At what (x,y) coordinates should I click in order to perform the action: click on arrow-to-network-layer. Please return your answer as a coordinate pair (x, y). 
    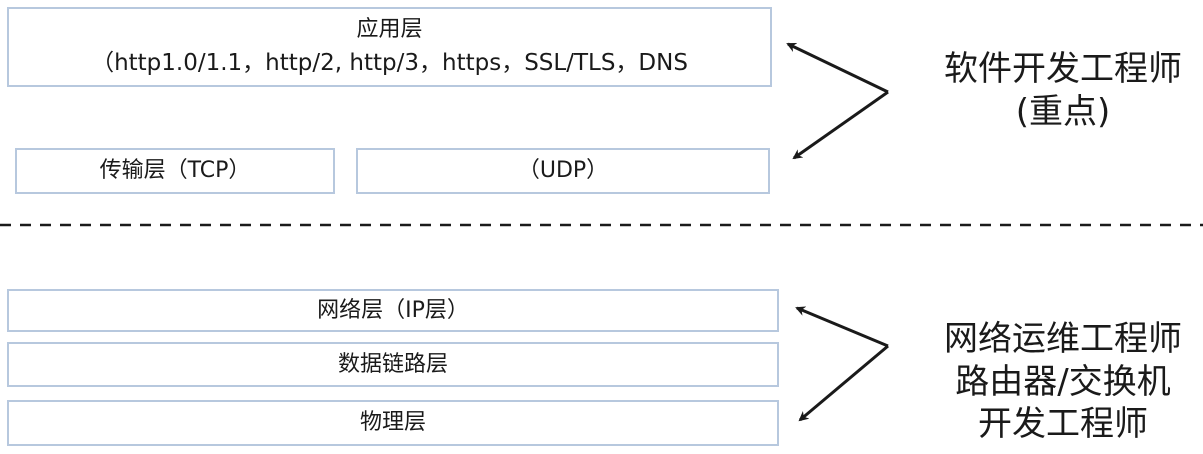
    Looking at the image, I should click on (842, 327).